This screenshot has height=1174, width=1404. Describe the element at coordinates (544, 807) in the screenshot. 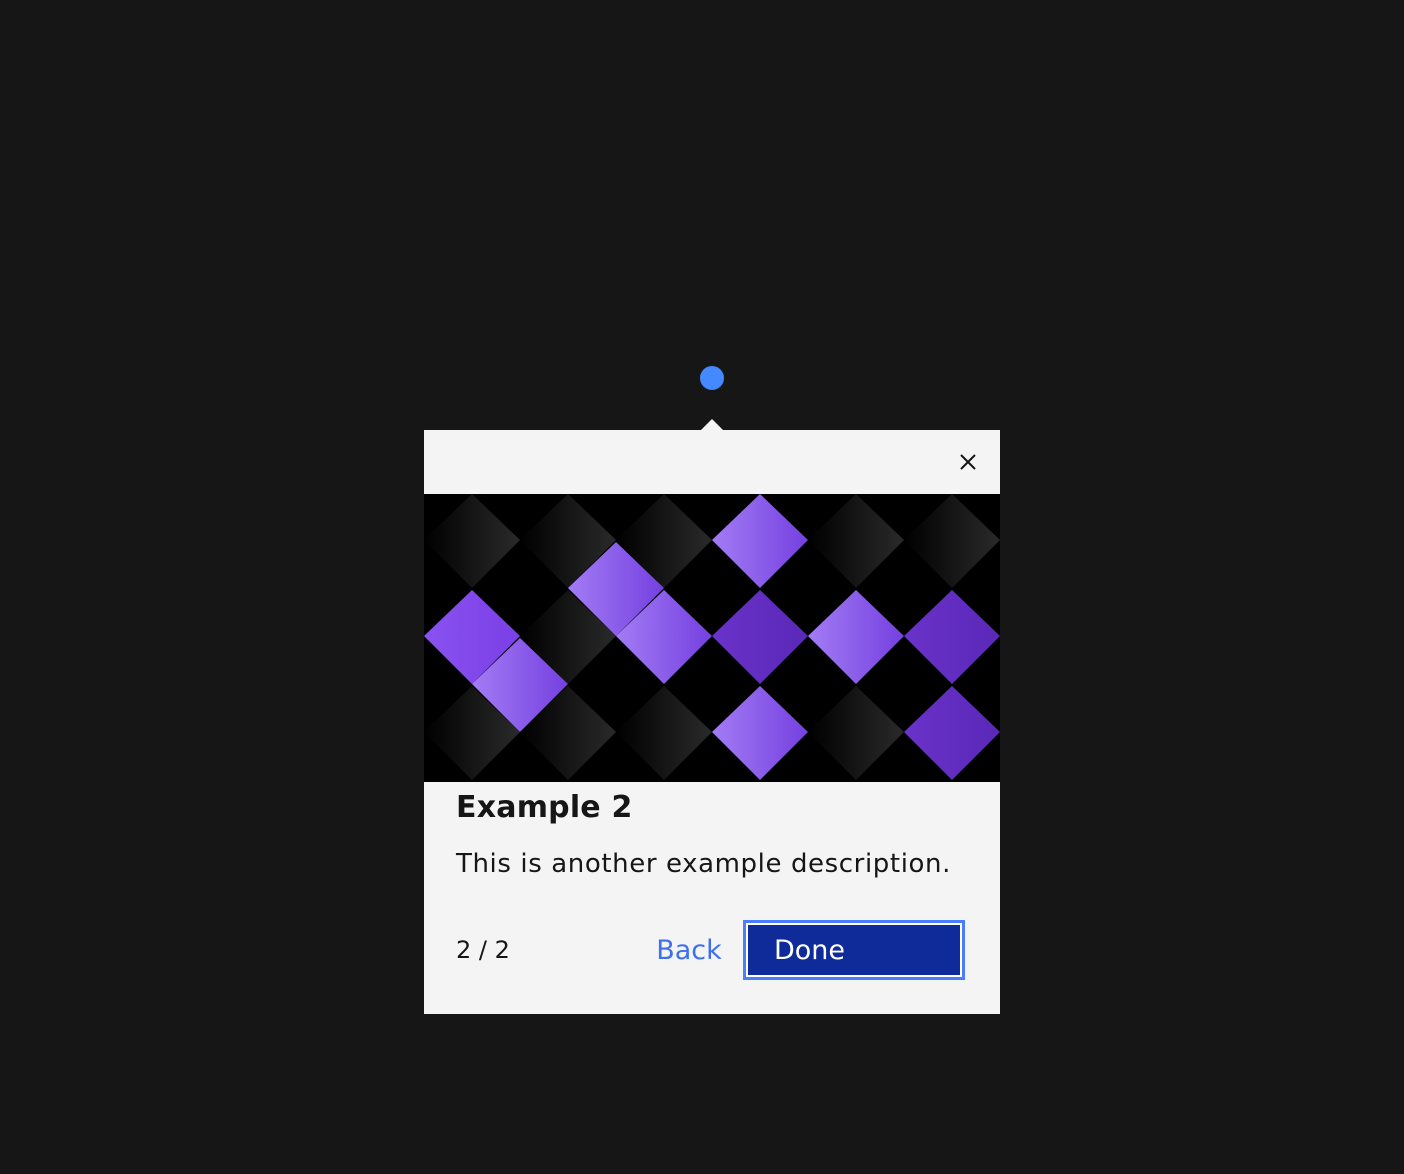

I see `popover-title: Example 2` at that location.